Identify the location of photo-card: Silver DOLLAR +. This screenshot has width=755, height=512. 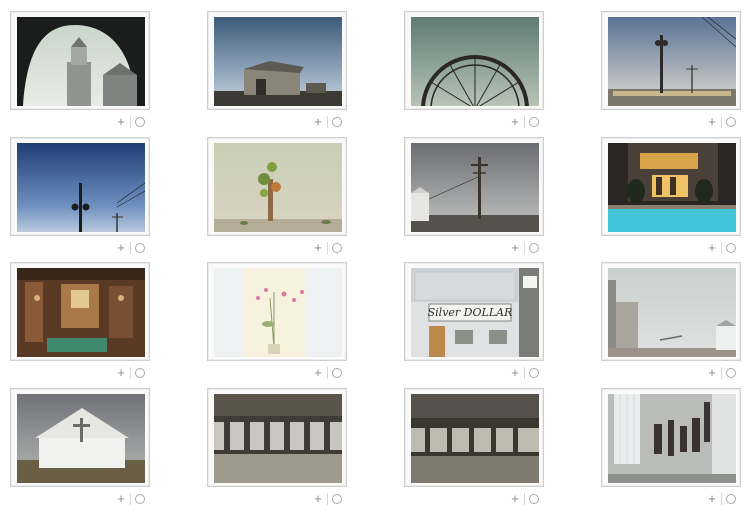
(476, 324).